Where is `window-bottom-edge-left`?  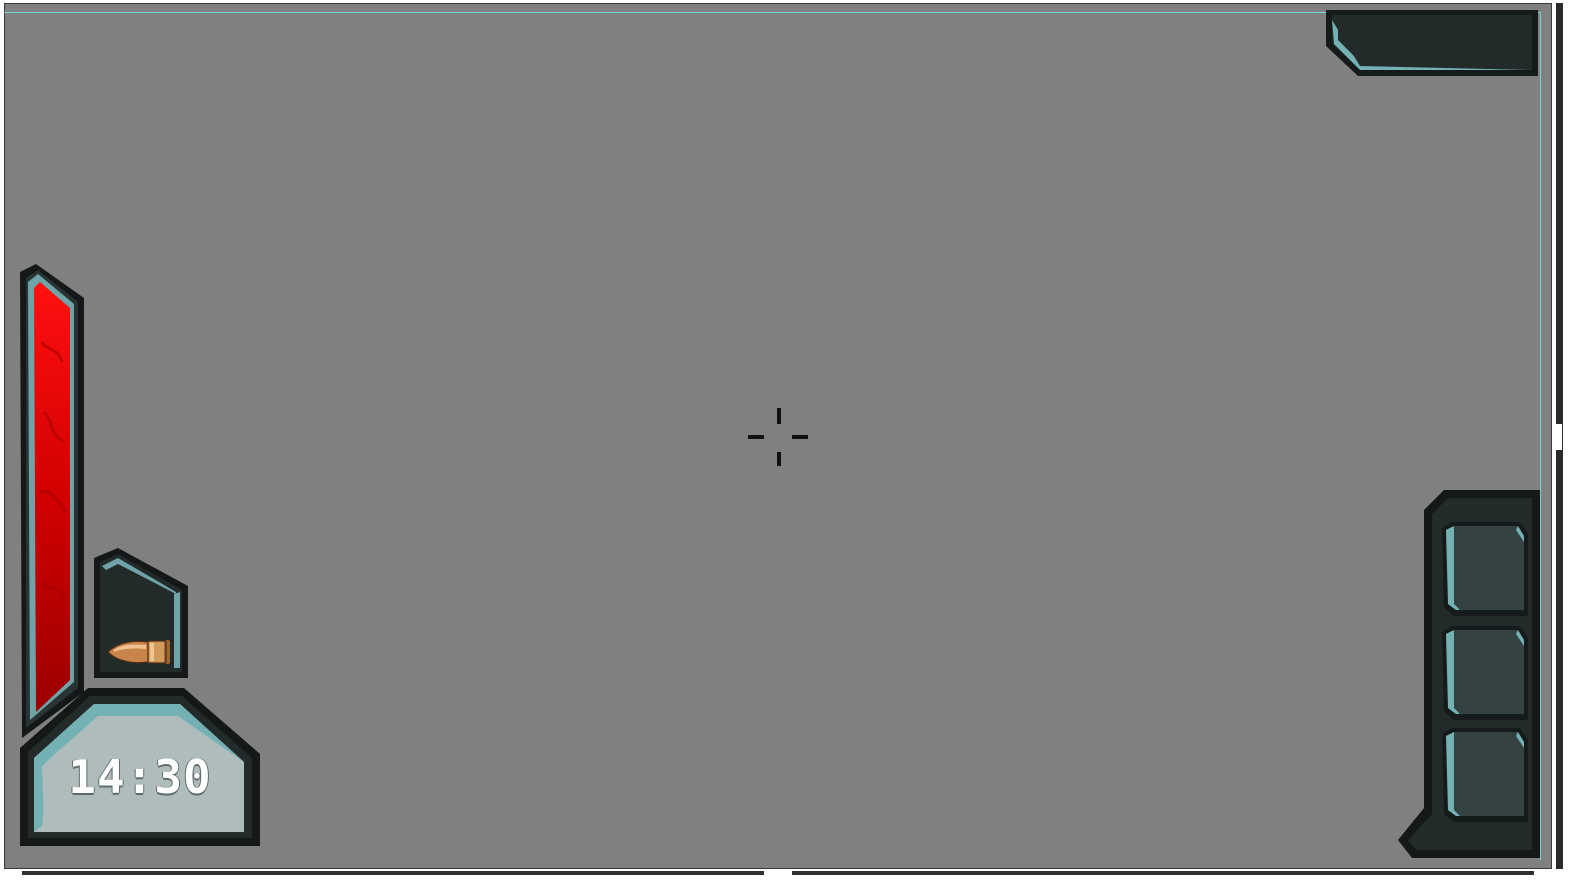 window-bottom-edge-left is located at coordinates (393, 873).